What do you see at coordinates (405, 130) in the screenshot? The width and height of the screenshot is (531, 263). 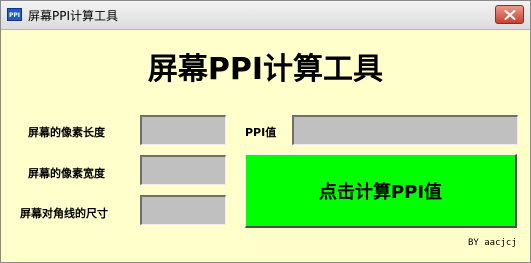 I see `ppi-value-output` at bounding box center [405, 130].